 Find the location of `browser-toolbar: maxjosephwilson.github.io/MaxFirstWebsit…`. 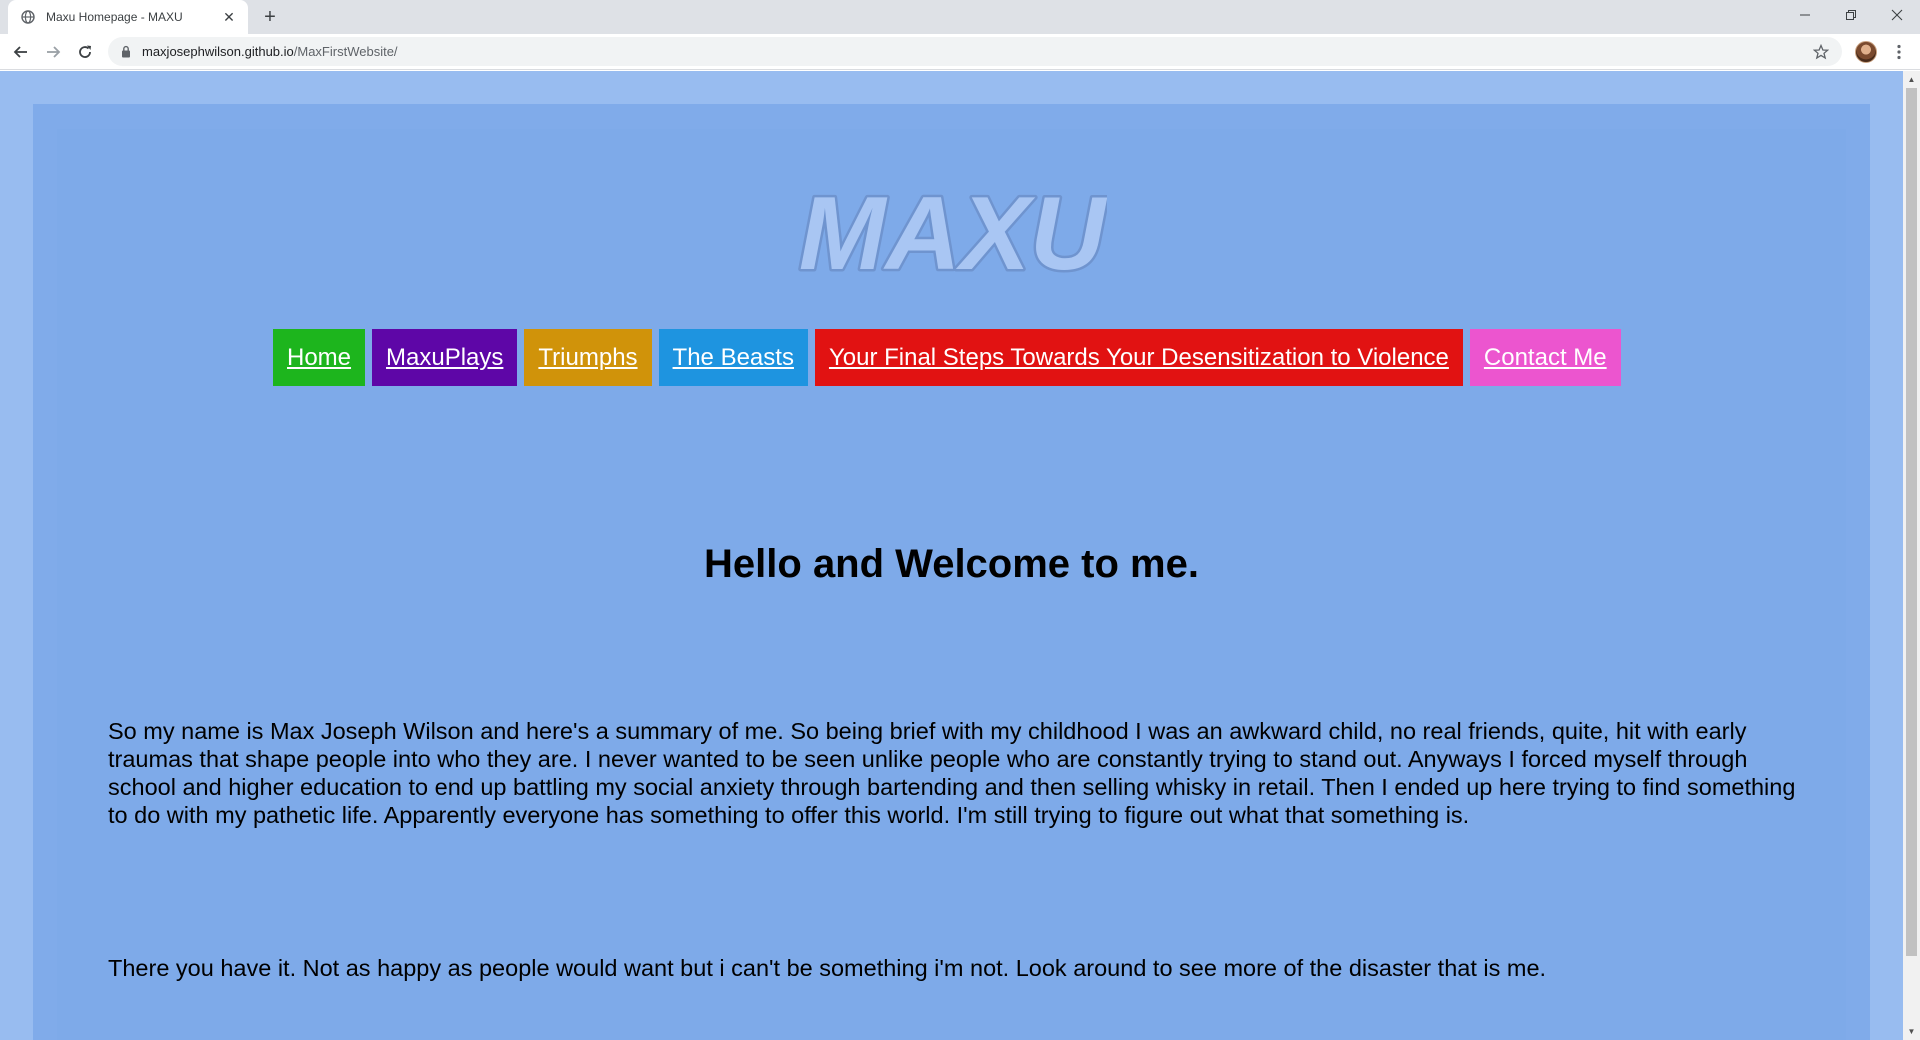

browser-toolbar: maxjosephwilson.github.io/MaxFirstWebsit… is located at coordinates (960, 52).